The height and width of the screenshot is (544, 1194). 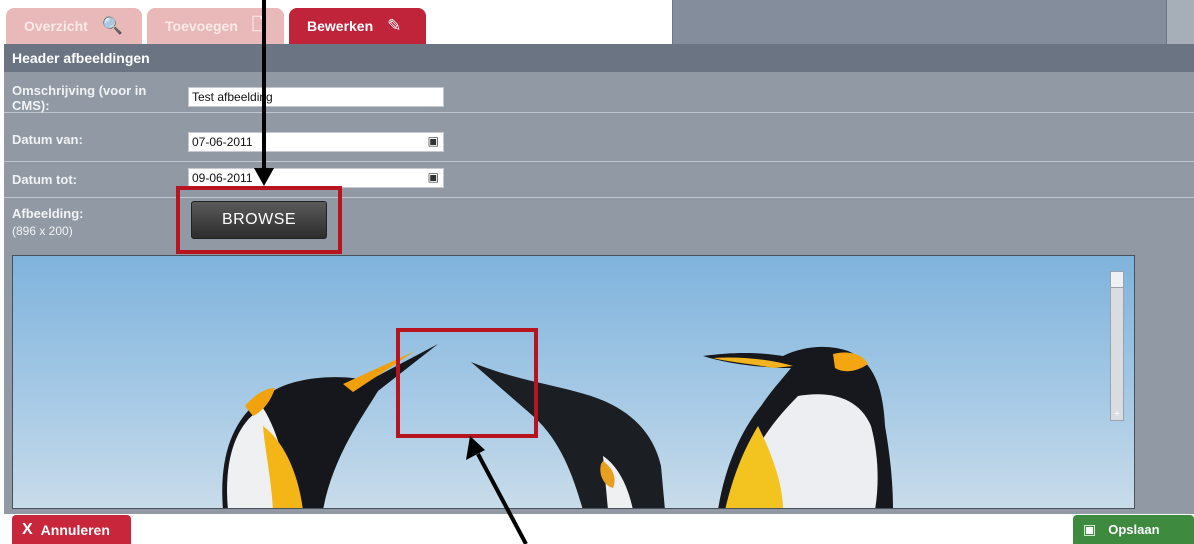 What do you see at coordinates (1117, 414) in the screenshot?
I see `plus-icon: +` at bounding box center [1117, 414].